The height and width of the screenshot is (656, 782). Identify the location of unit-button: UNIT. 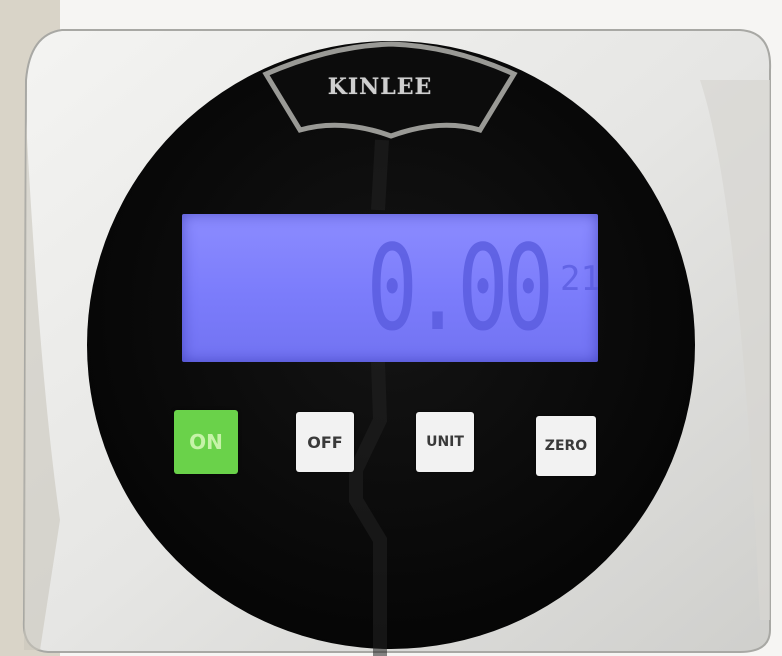
(445, 442).